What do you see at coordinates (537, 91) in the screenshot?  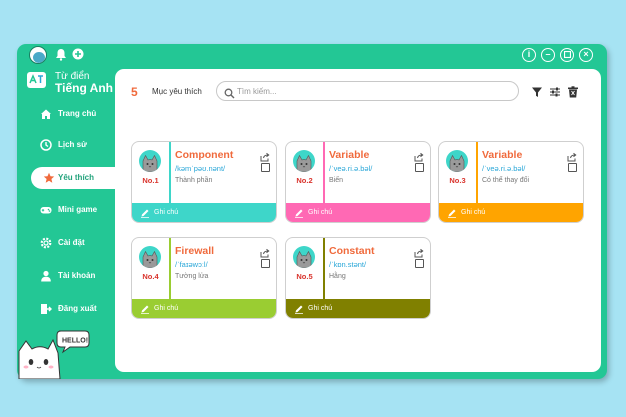 I see `filter-icon` at bounding box center [537, 91].